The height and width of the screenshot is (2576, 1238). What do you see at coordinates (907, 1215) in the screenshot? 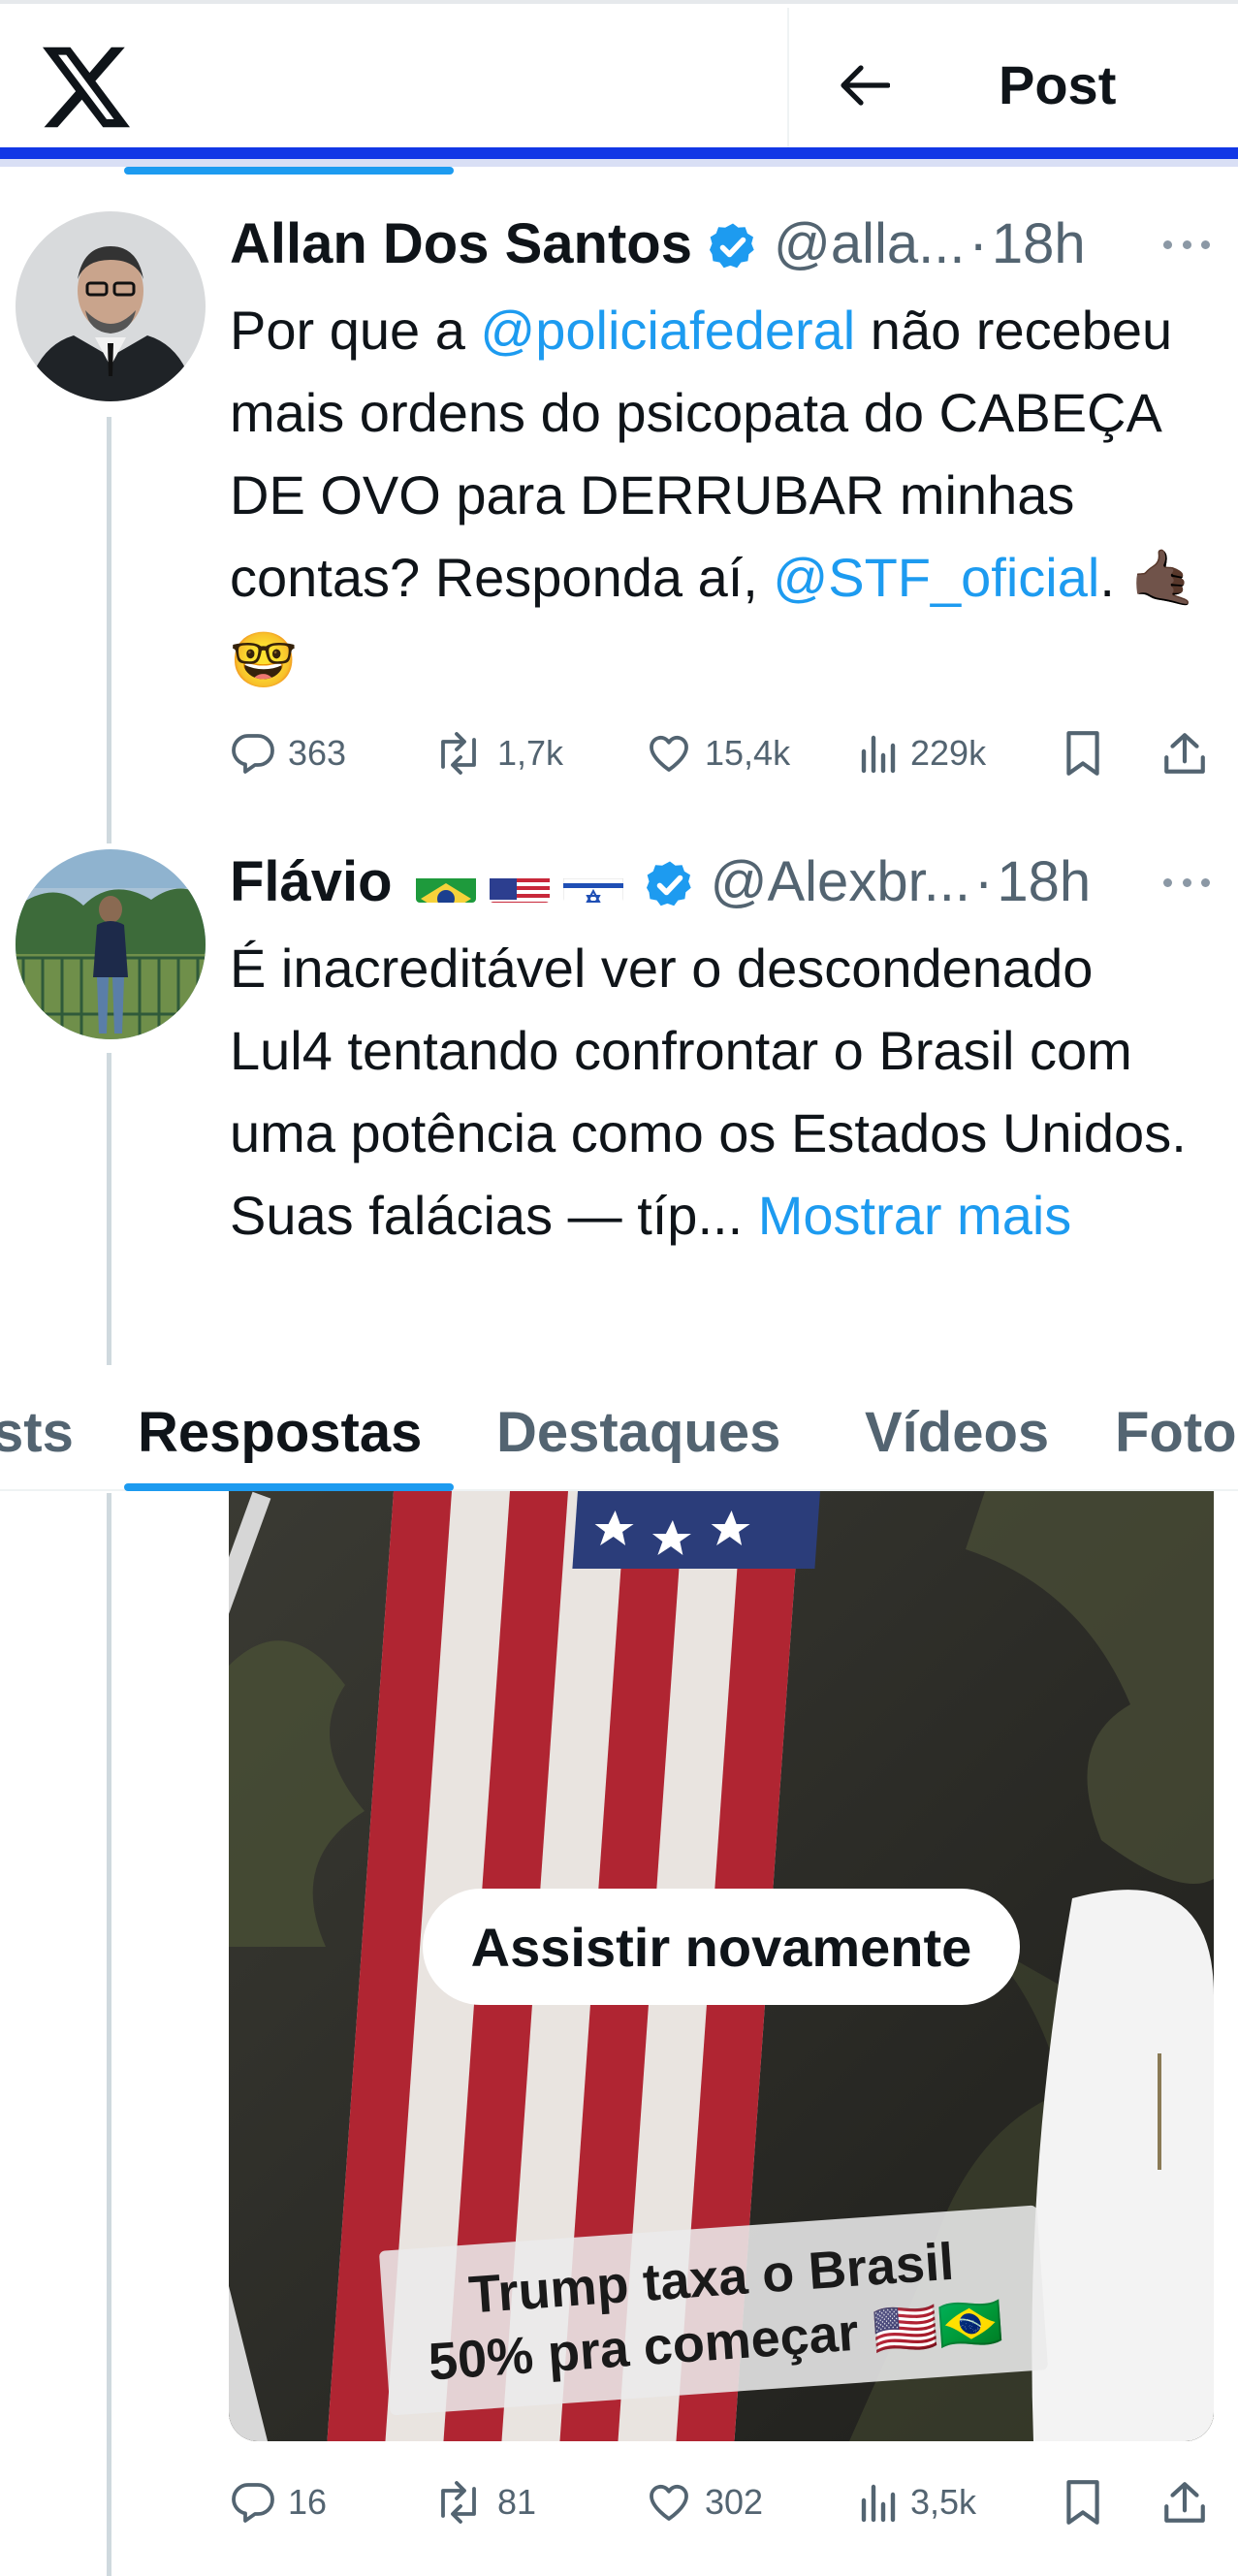
I see `show-more-link: Mostrar mais` at bounding box center [907, 1215].